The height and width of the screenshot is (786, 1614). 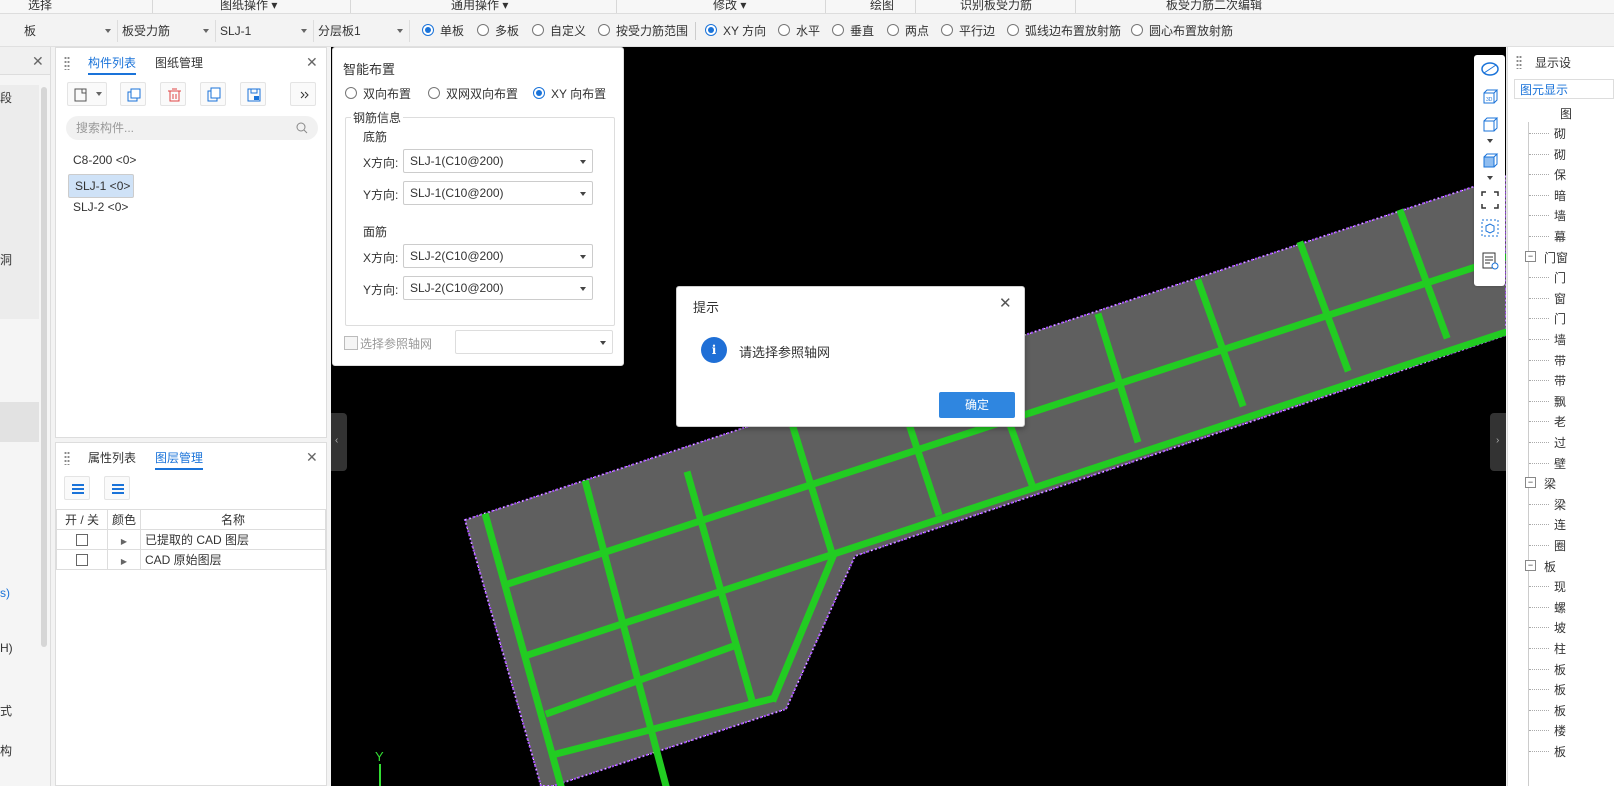 I want to click on tree-item: 老, so click(x=1560, y=421).